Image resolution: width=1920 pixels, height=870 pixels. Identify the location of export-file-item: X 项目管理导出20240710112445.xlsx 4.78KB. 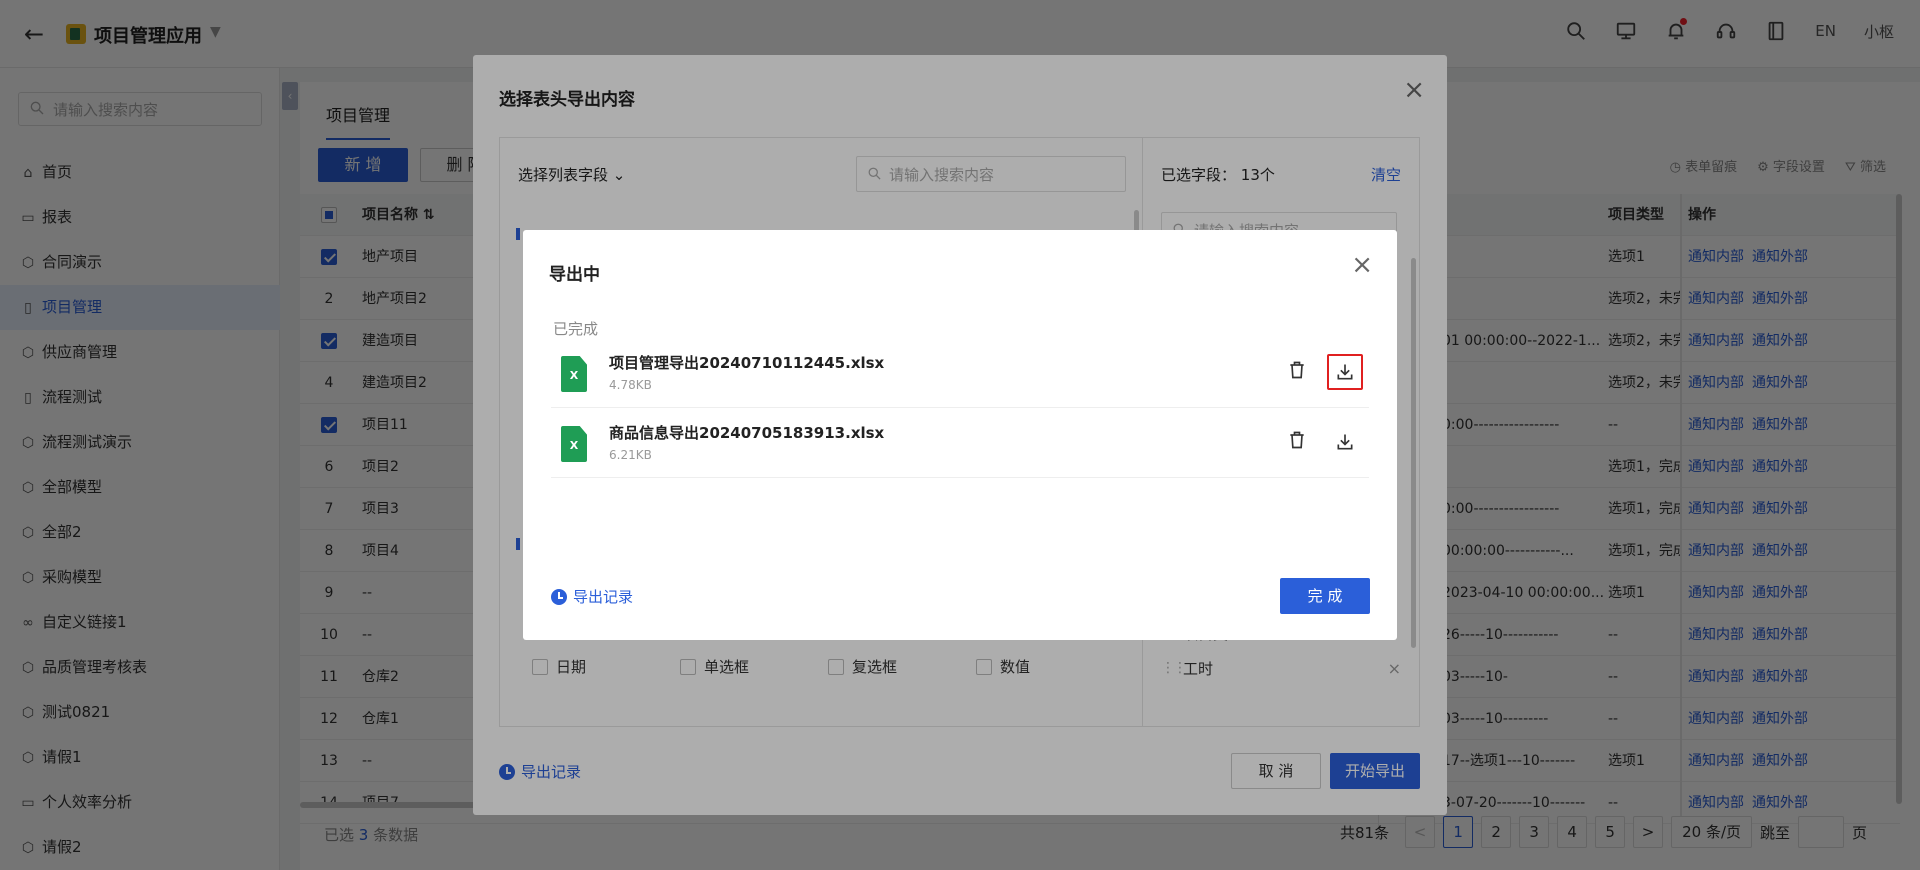
(960, 373).